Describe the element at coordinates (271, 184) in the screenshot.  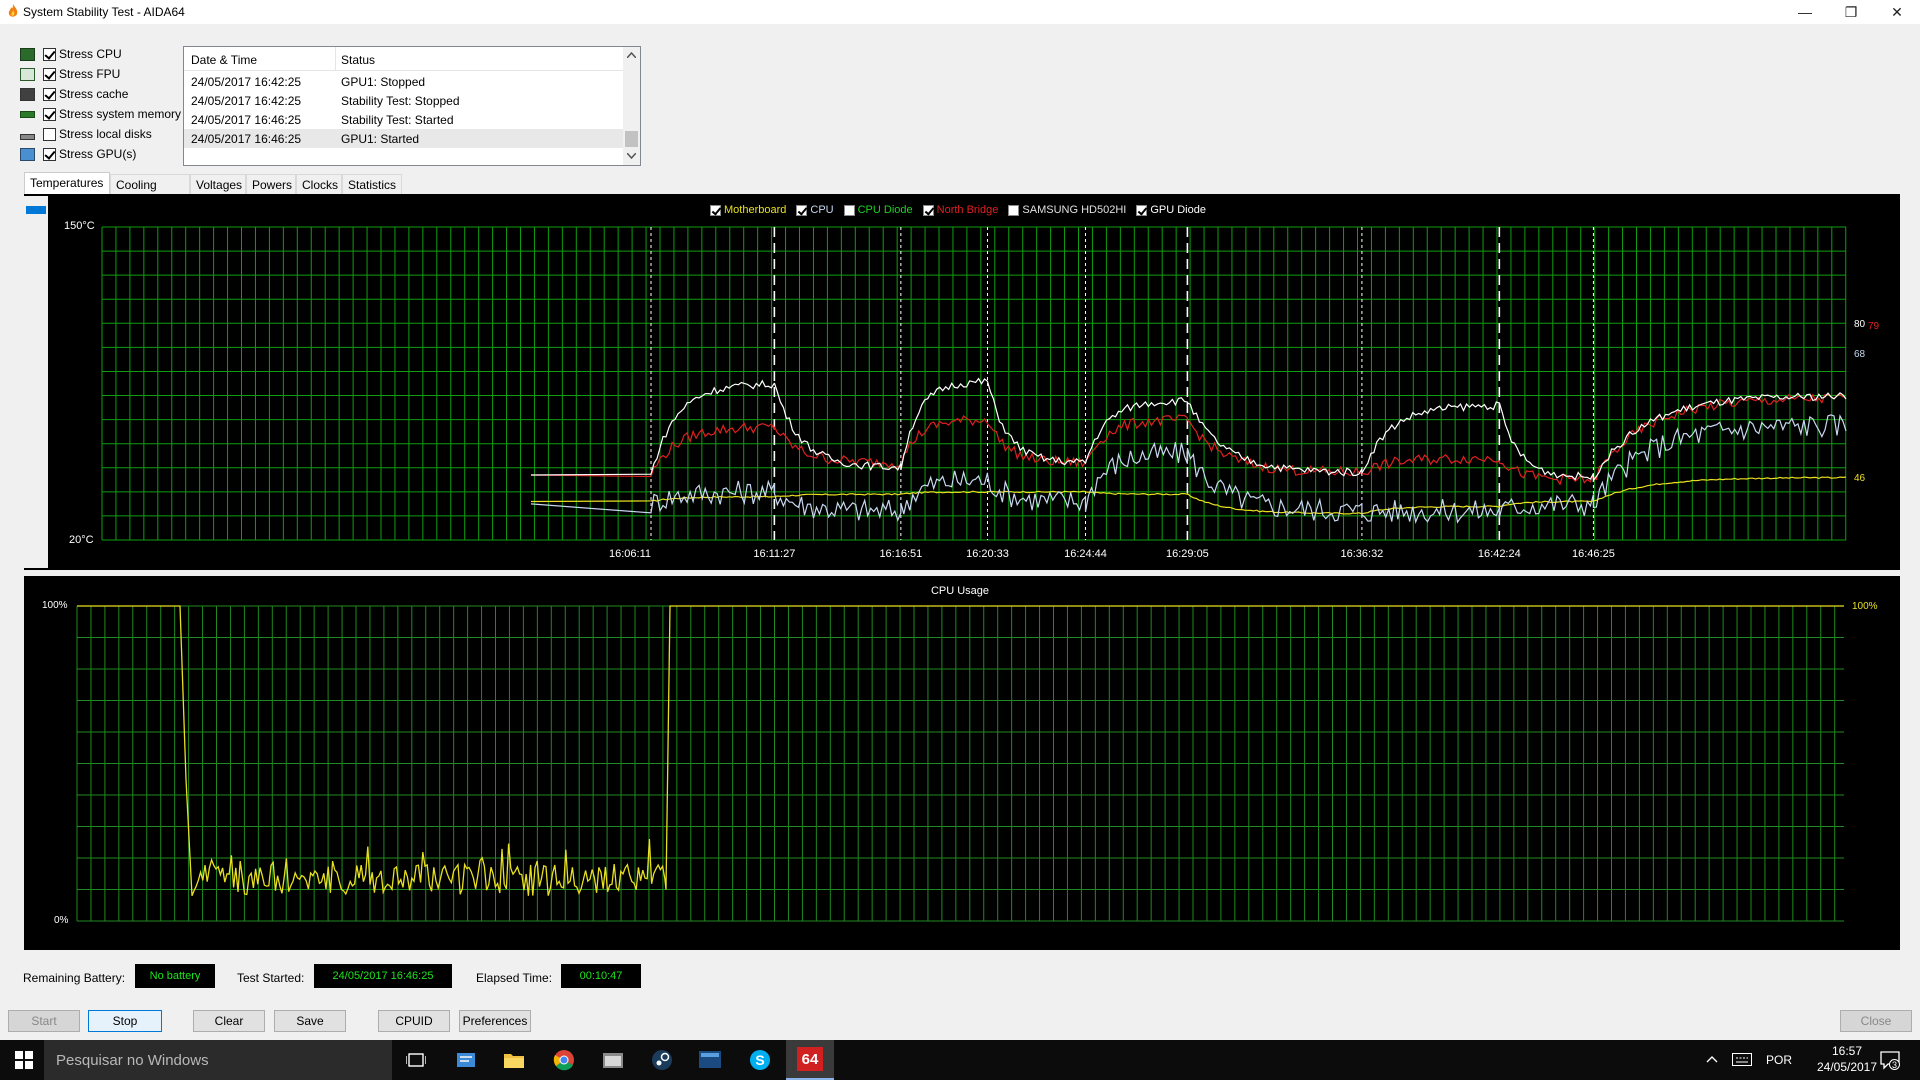
I see `tab-powers: Powers` at that location.